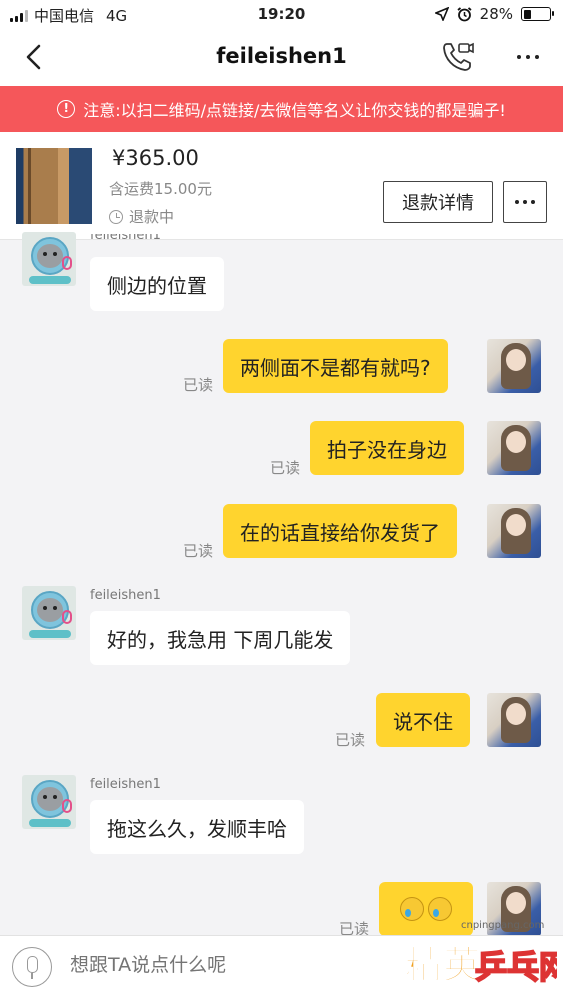  Describe the element at coordinates (294, 110) in the screenshot. I see `warning-text: 注意:以扫二维码/点链接/去微信等名义让你交钱的都是骗子!` at that location.